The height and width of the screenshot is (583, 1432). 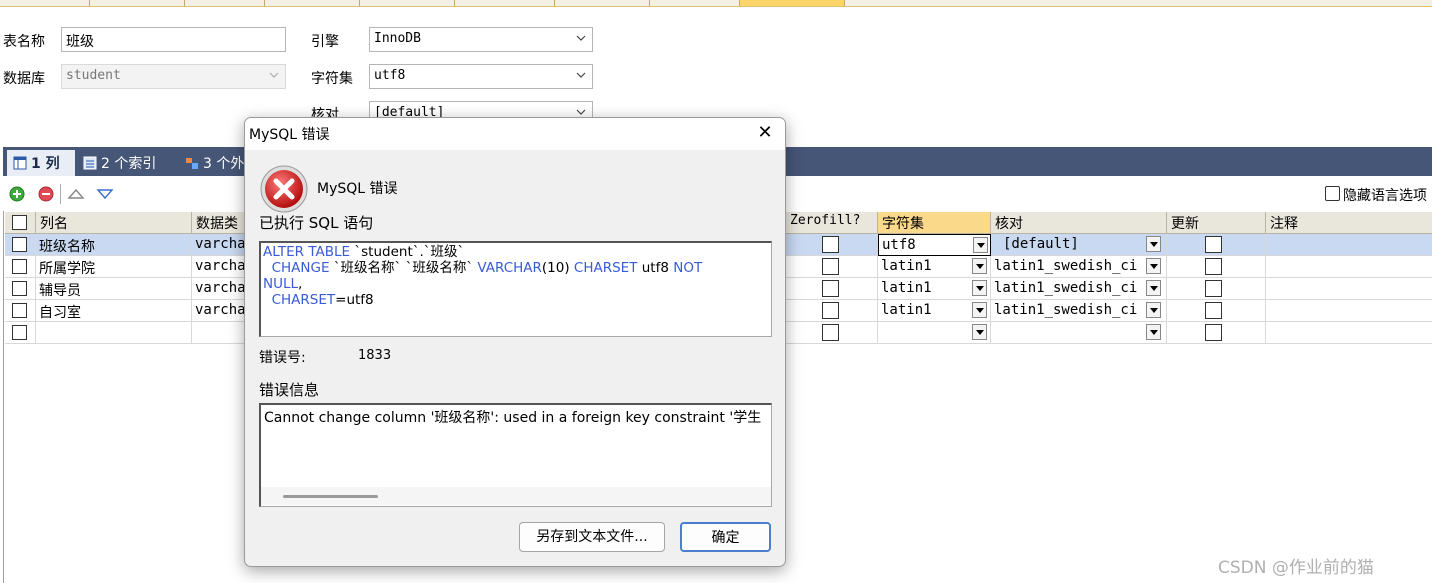 What do you see at coordinates (127, 163) in the screenshot?
I see `tab-indexes: 2 个索引` at bounding box center [127, 163].